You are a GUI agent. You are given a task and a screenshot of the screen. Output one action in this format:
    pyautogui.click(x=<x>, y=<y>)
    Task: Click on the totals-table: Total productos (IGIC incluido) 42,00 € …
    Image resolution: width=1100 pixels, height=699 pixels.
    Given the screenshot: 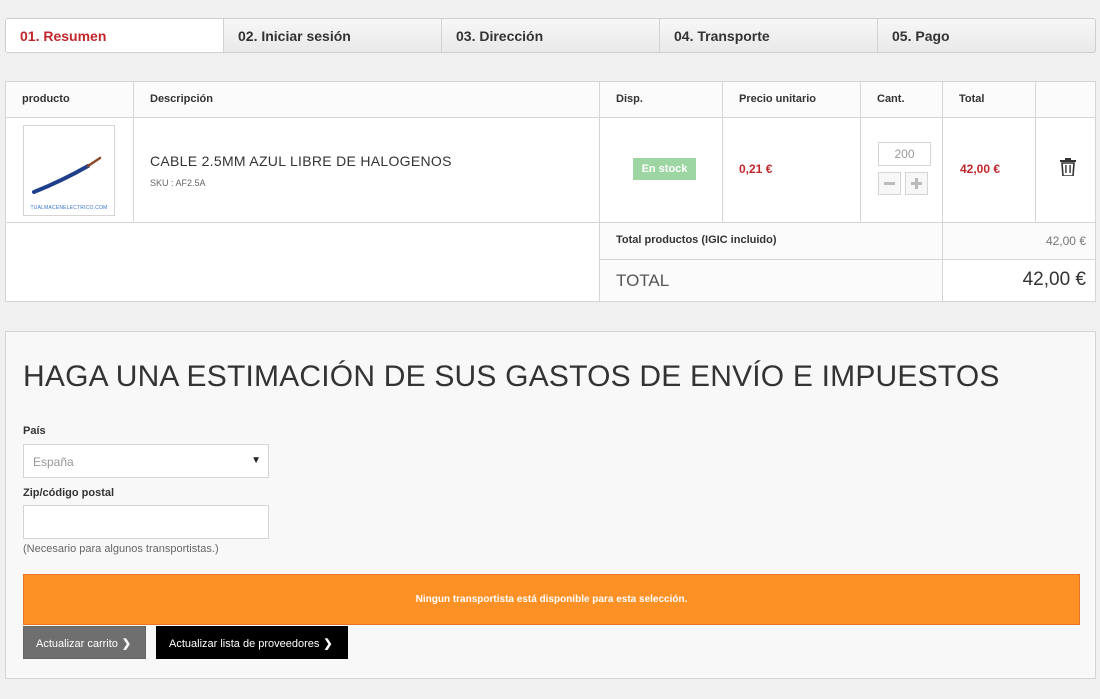 What is the action you would take?
    pyautogui.click(x=847, y=262)
    